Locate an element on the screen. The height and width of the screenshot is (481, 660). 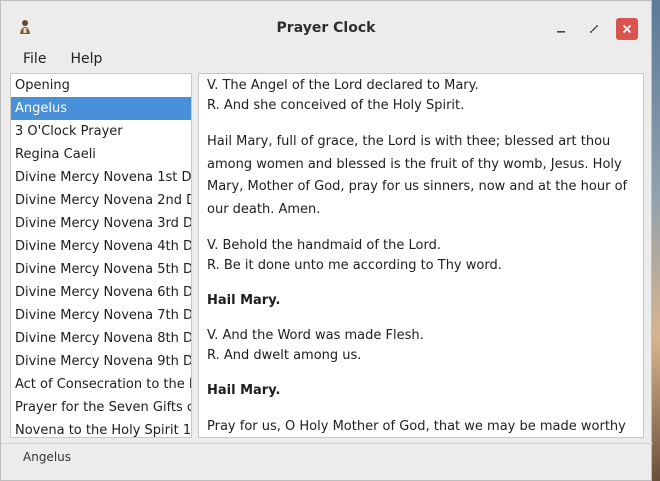
text-line: R. And she conceived of the Holy Spirit. is located at coordinates (336, 105).